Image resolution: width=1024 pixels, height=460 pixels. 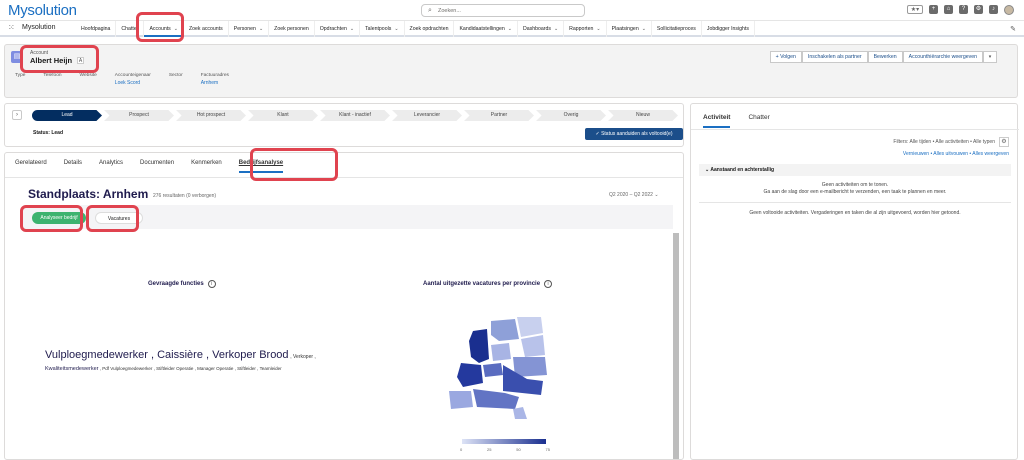 I want to click on content-scrollbar, so click(x=676, y=346).